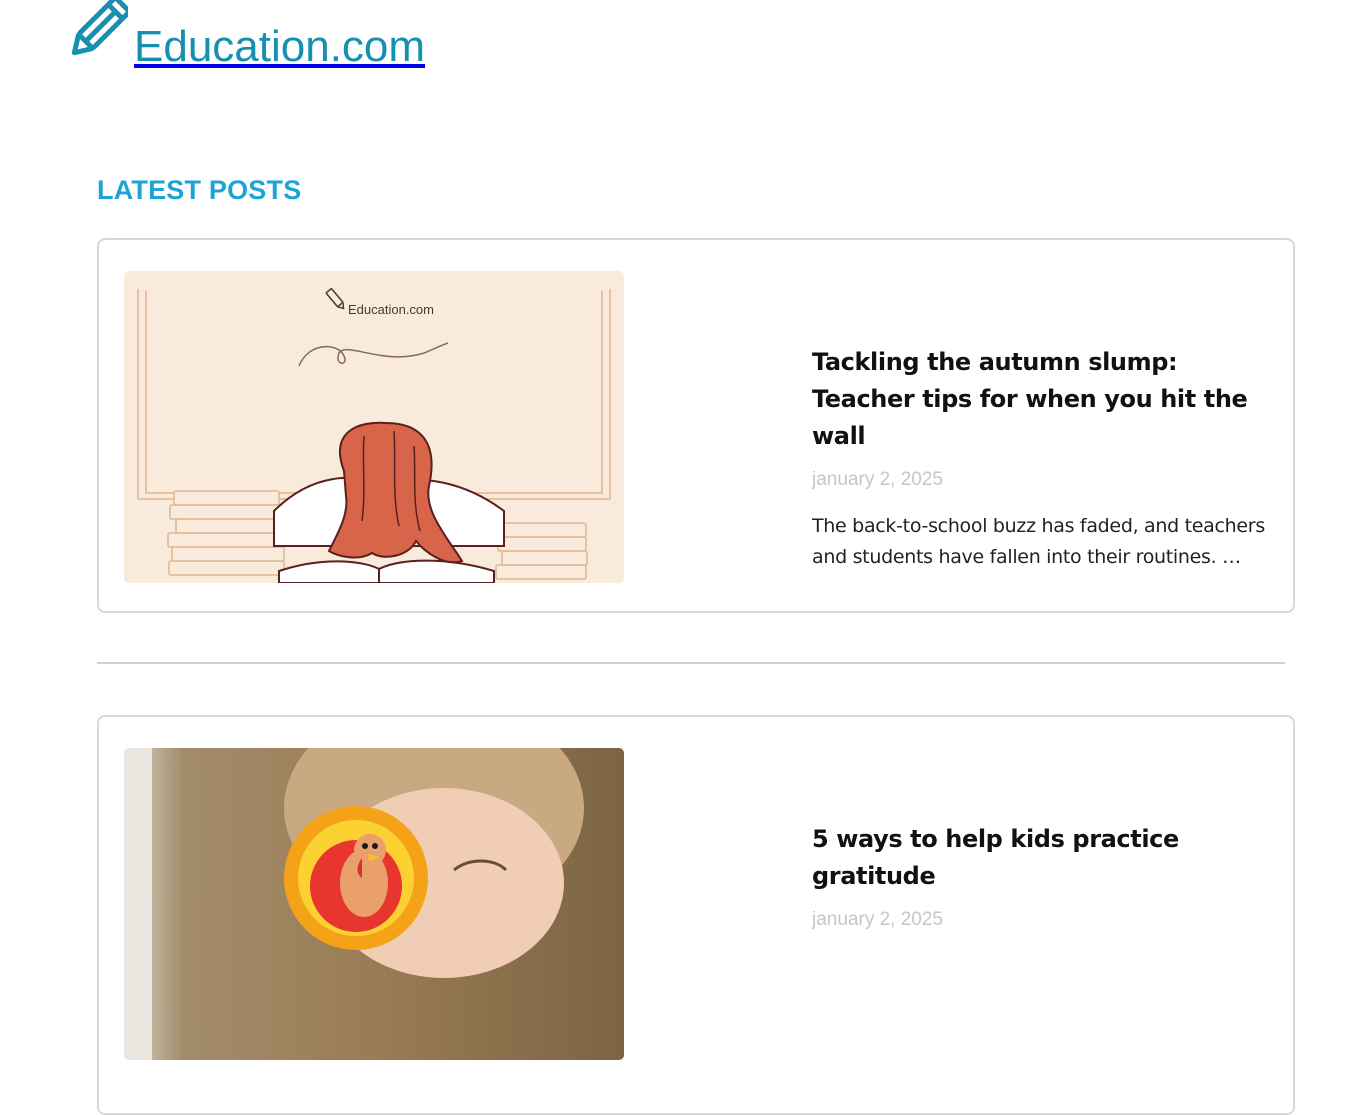 Image resolution: width=1354 pixels, height=1115 pixels. I want to click on post-thumbnail, so click(374, 904).